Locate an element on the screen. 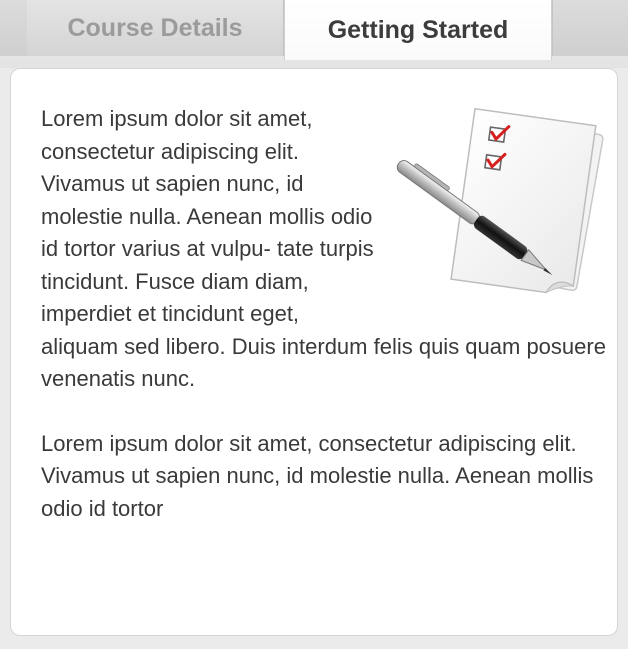 Image resolution: width=628 pixels, height=649 pixels. tab-getting-started: Getting Started is located at coordinates (418, 30).